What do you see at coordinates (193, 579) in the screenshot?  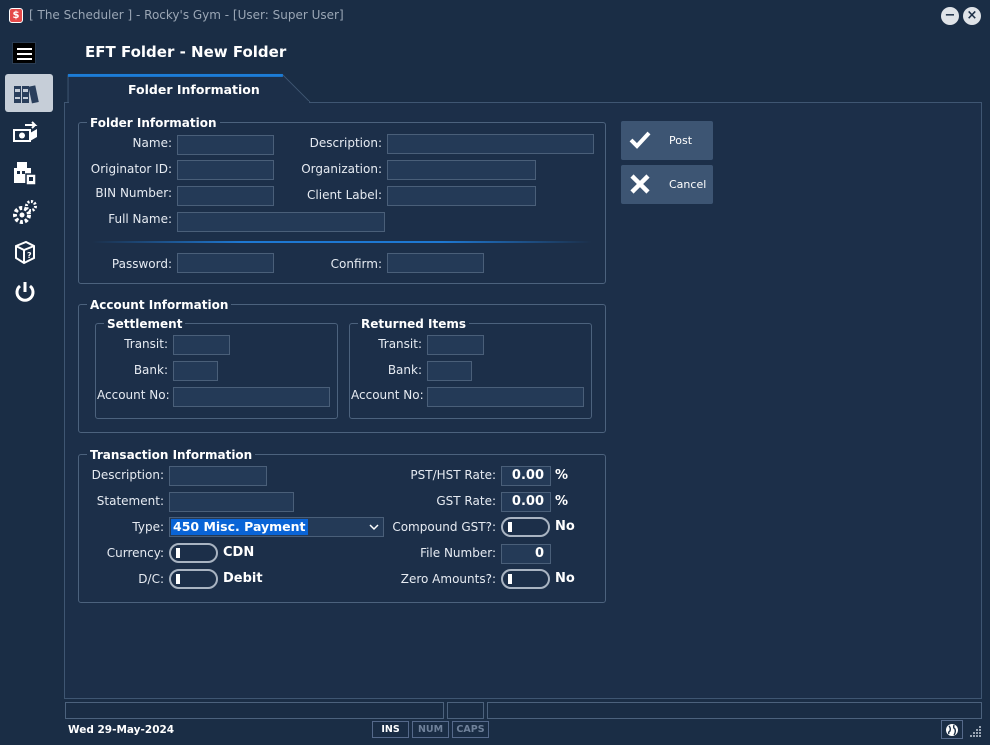 I see `dc-toggle` at bounding box center [193, 579].